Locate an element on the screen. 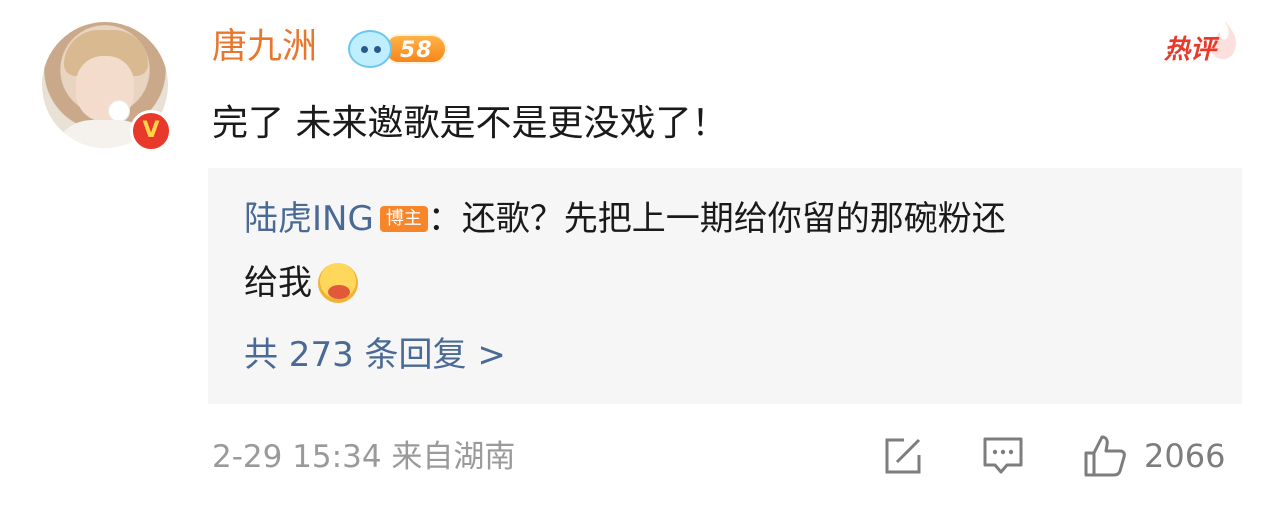 This screenshot has height=522, width=1284. verified-badge-letter: V is located at coordinates (151, 130).